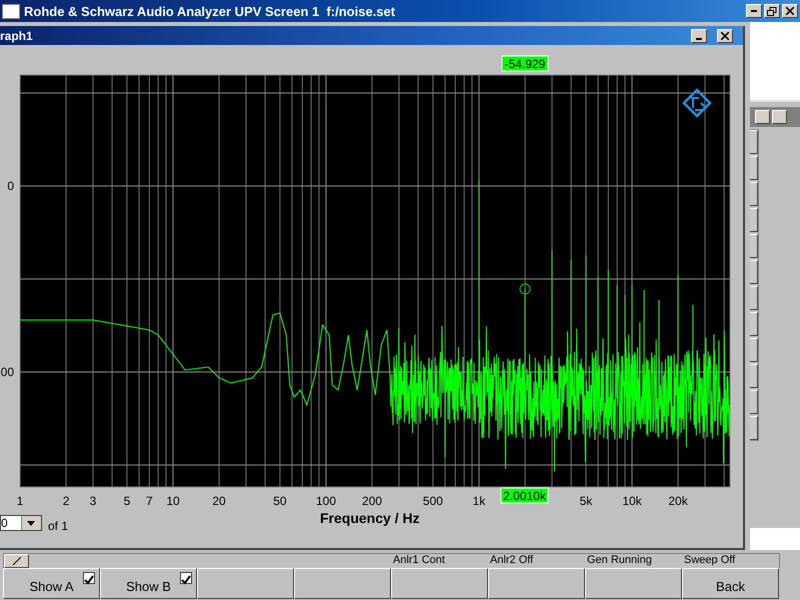 The height and width of the screenshot is (600, 800). Describe the element at coordinates (524, 496) in the screenshot. I see `cursor-readout: 2.0010k` at that location.